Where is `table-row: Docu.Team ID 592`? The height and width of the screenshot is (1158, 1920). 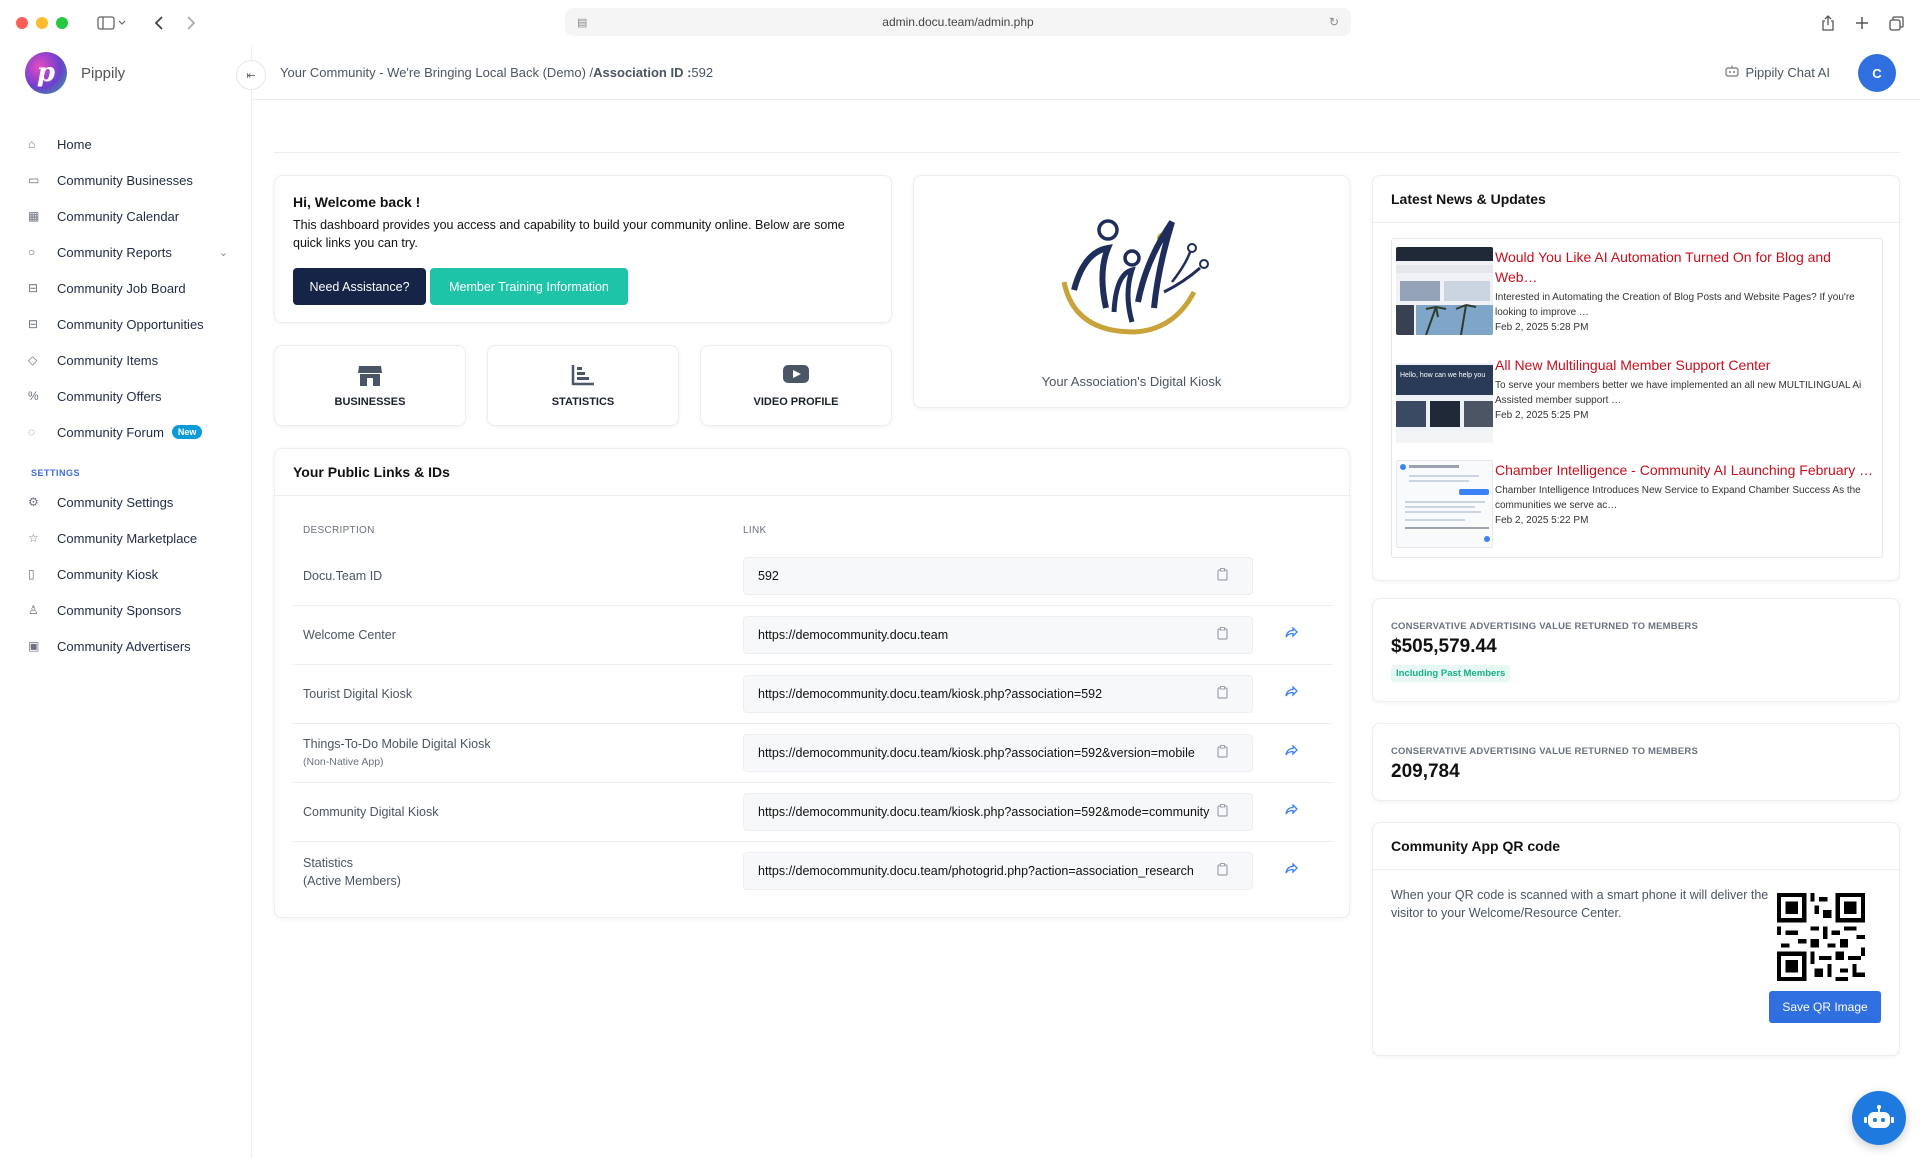
table-row: Docu.Team ID 592 is located at coordinates (813, 576).